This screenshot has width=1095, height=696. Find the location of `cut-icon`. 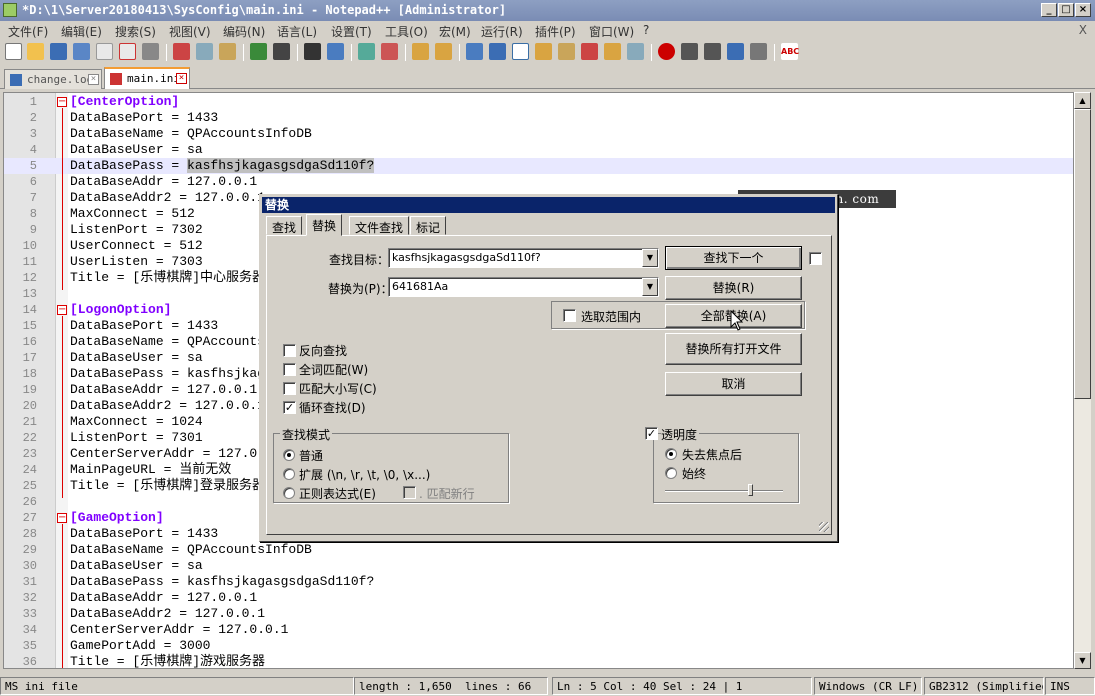

cut-icon is located at coordinates (181, 51).